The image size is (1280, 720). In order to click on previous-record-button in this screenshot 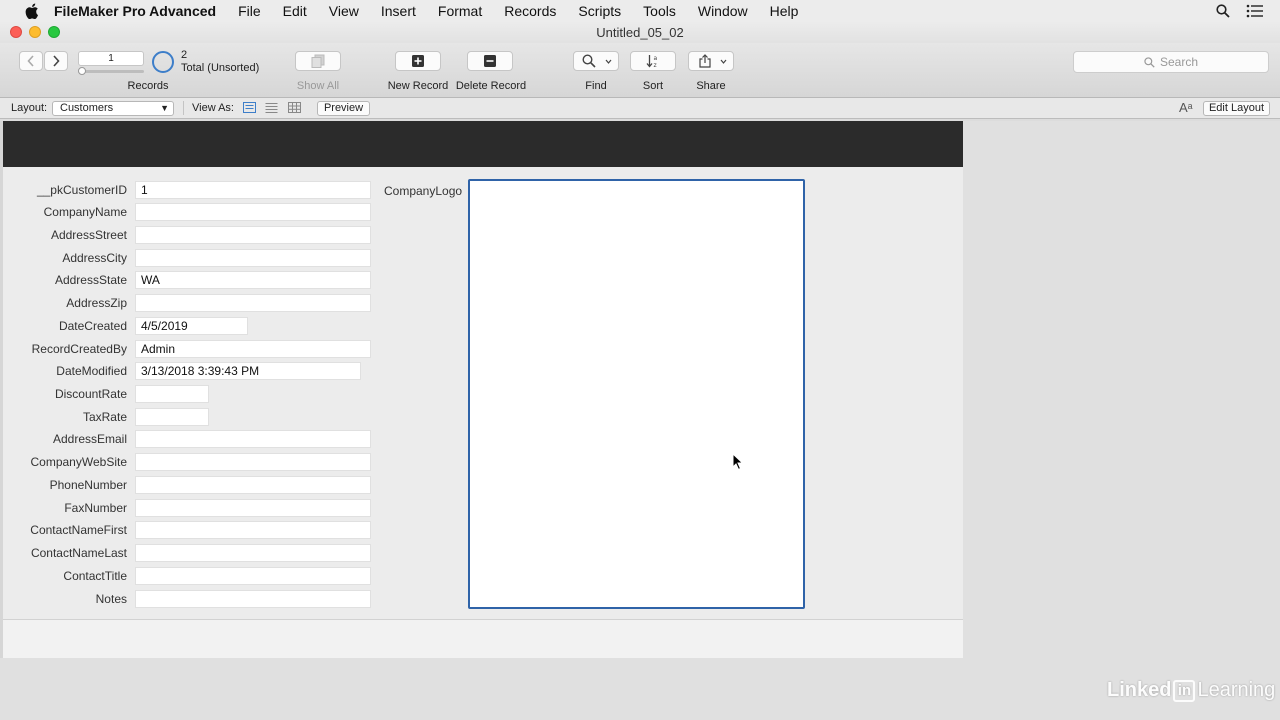, I will do `click(31, 61)`.